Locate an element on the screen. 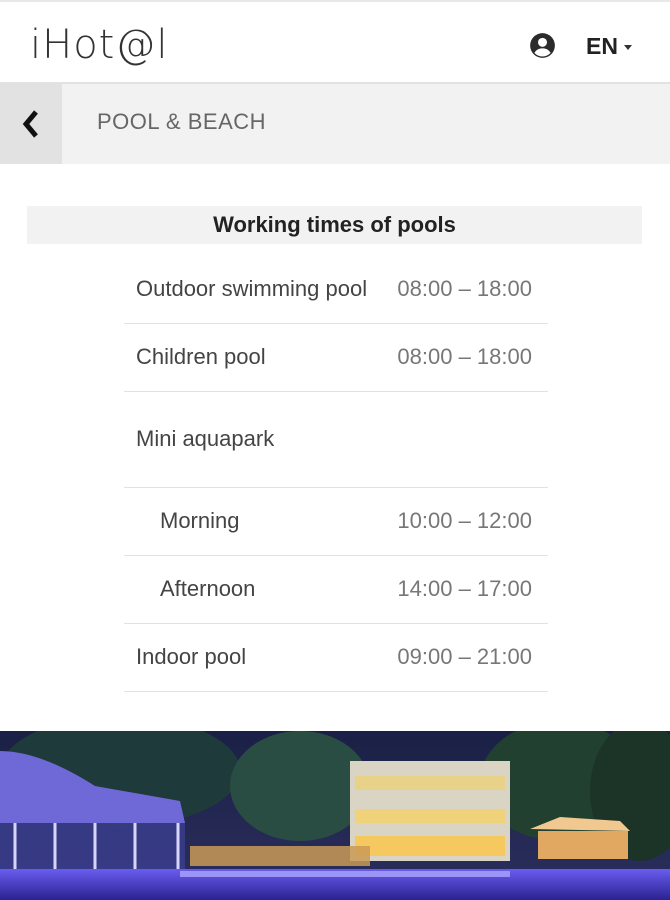  page-subbar: POOL & BEACH is located at coordinates (335, 124).